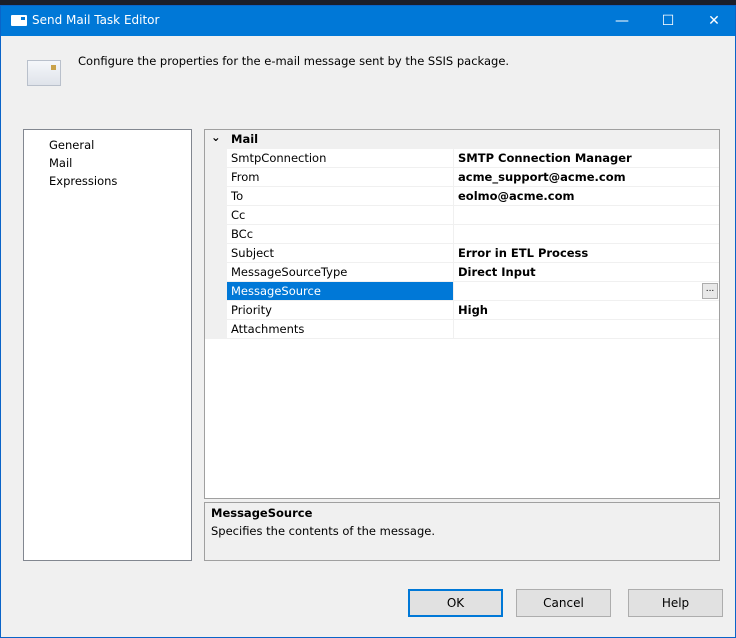 The height and width of the screenshot is (638, 736). Describe the element at coordinates (668, 21) in the screenshot. I see `maximize-button: ☐` at that location.